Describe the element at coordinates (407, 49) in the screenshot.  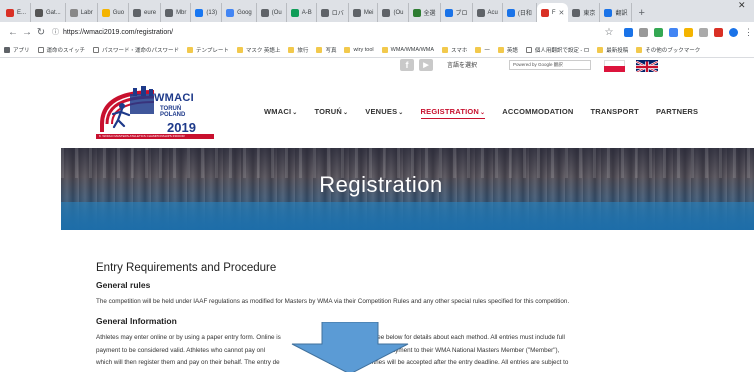
I see `bookmark-item: WMA/WMA/WMA` at that location.